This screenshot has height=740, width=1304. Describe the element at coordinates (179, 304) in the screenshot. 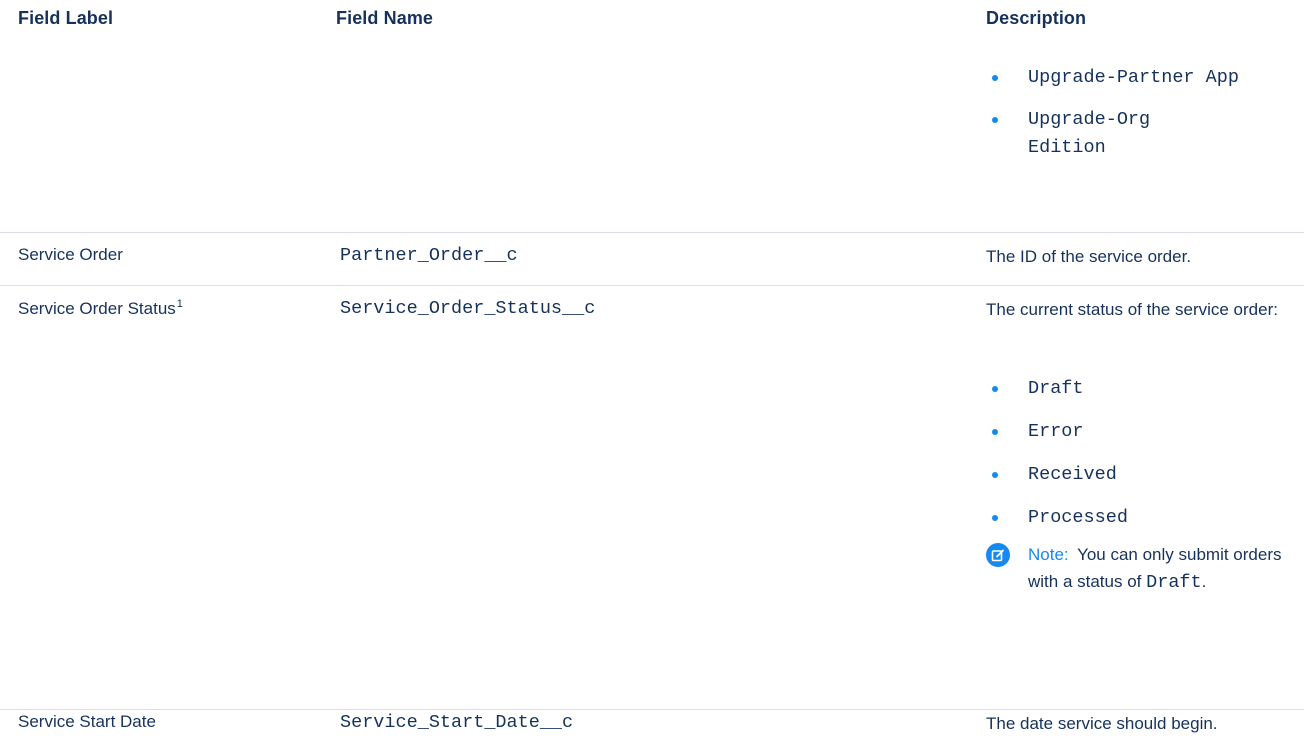

I see `footnote-marker: 1` at that location.